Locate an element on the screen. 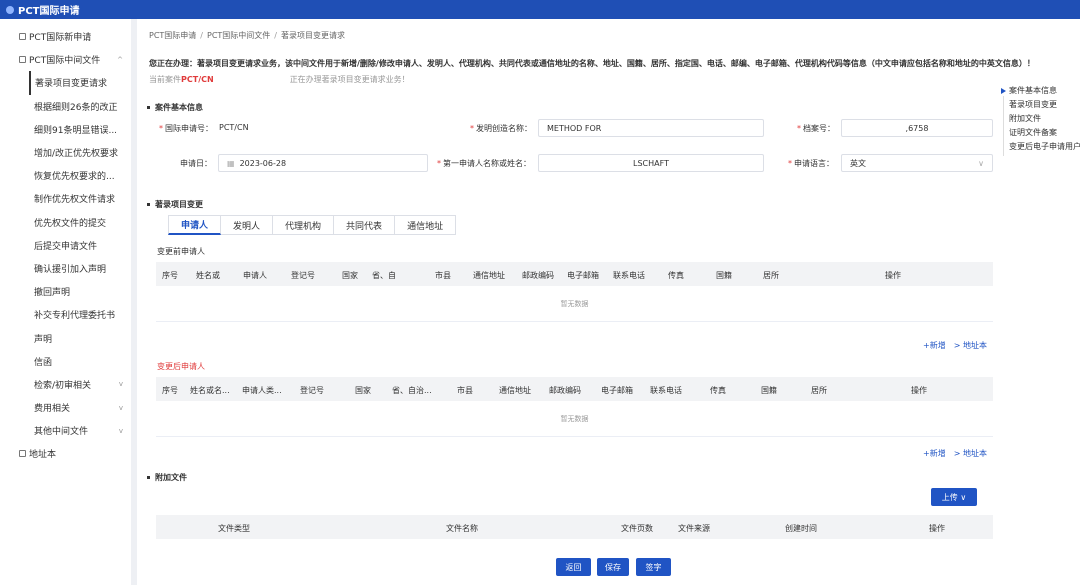 The width and height of the screenshot is (1080, 585). file-no-input: ,6758 is located at coordinates (917, 128).